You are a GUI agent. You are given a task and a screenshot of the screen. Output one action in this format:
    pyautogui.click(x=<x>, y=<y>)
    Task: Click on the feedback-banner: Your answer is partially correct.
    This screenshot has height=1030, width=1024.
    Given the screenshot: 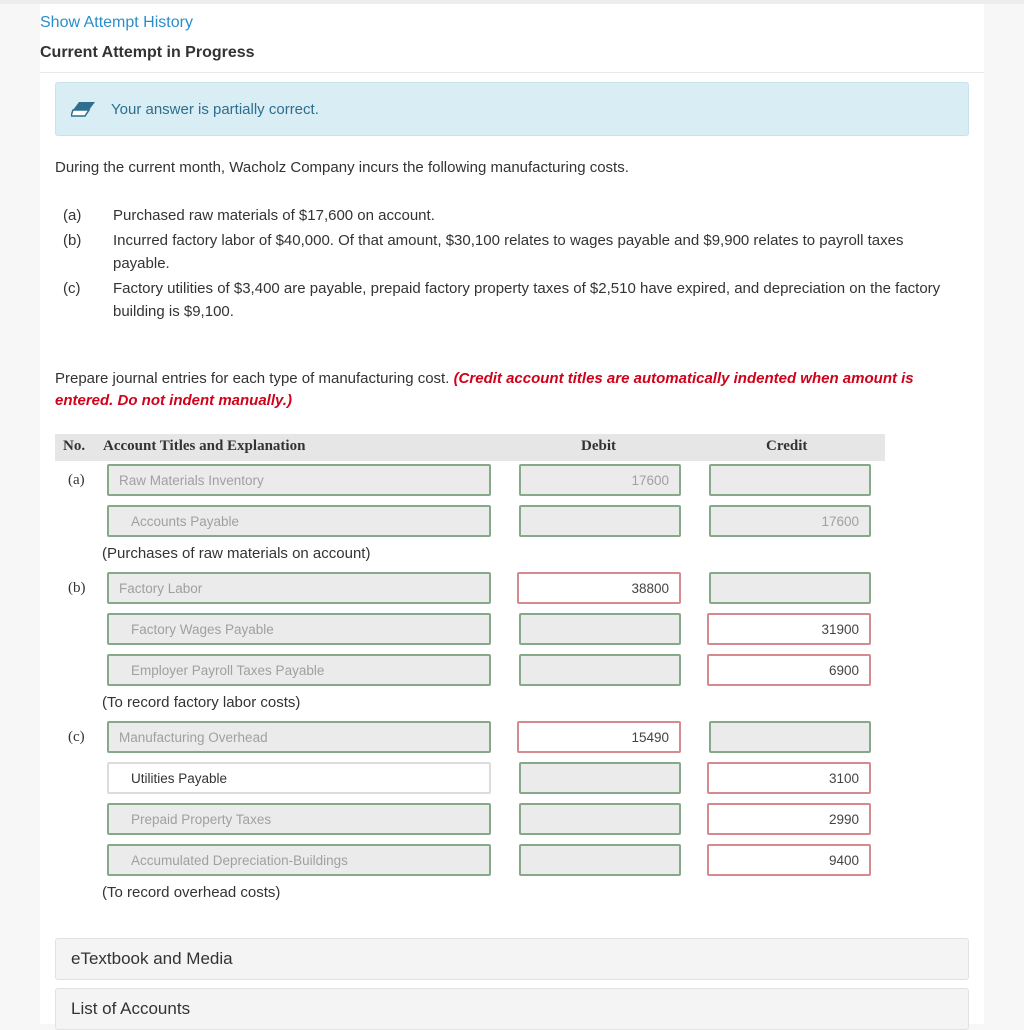 What is the action you would take?
    pyautogui.click(x=512, y=109)
    